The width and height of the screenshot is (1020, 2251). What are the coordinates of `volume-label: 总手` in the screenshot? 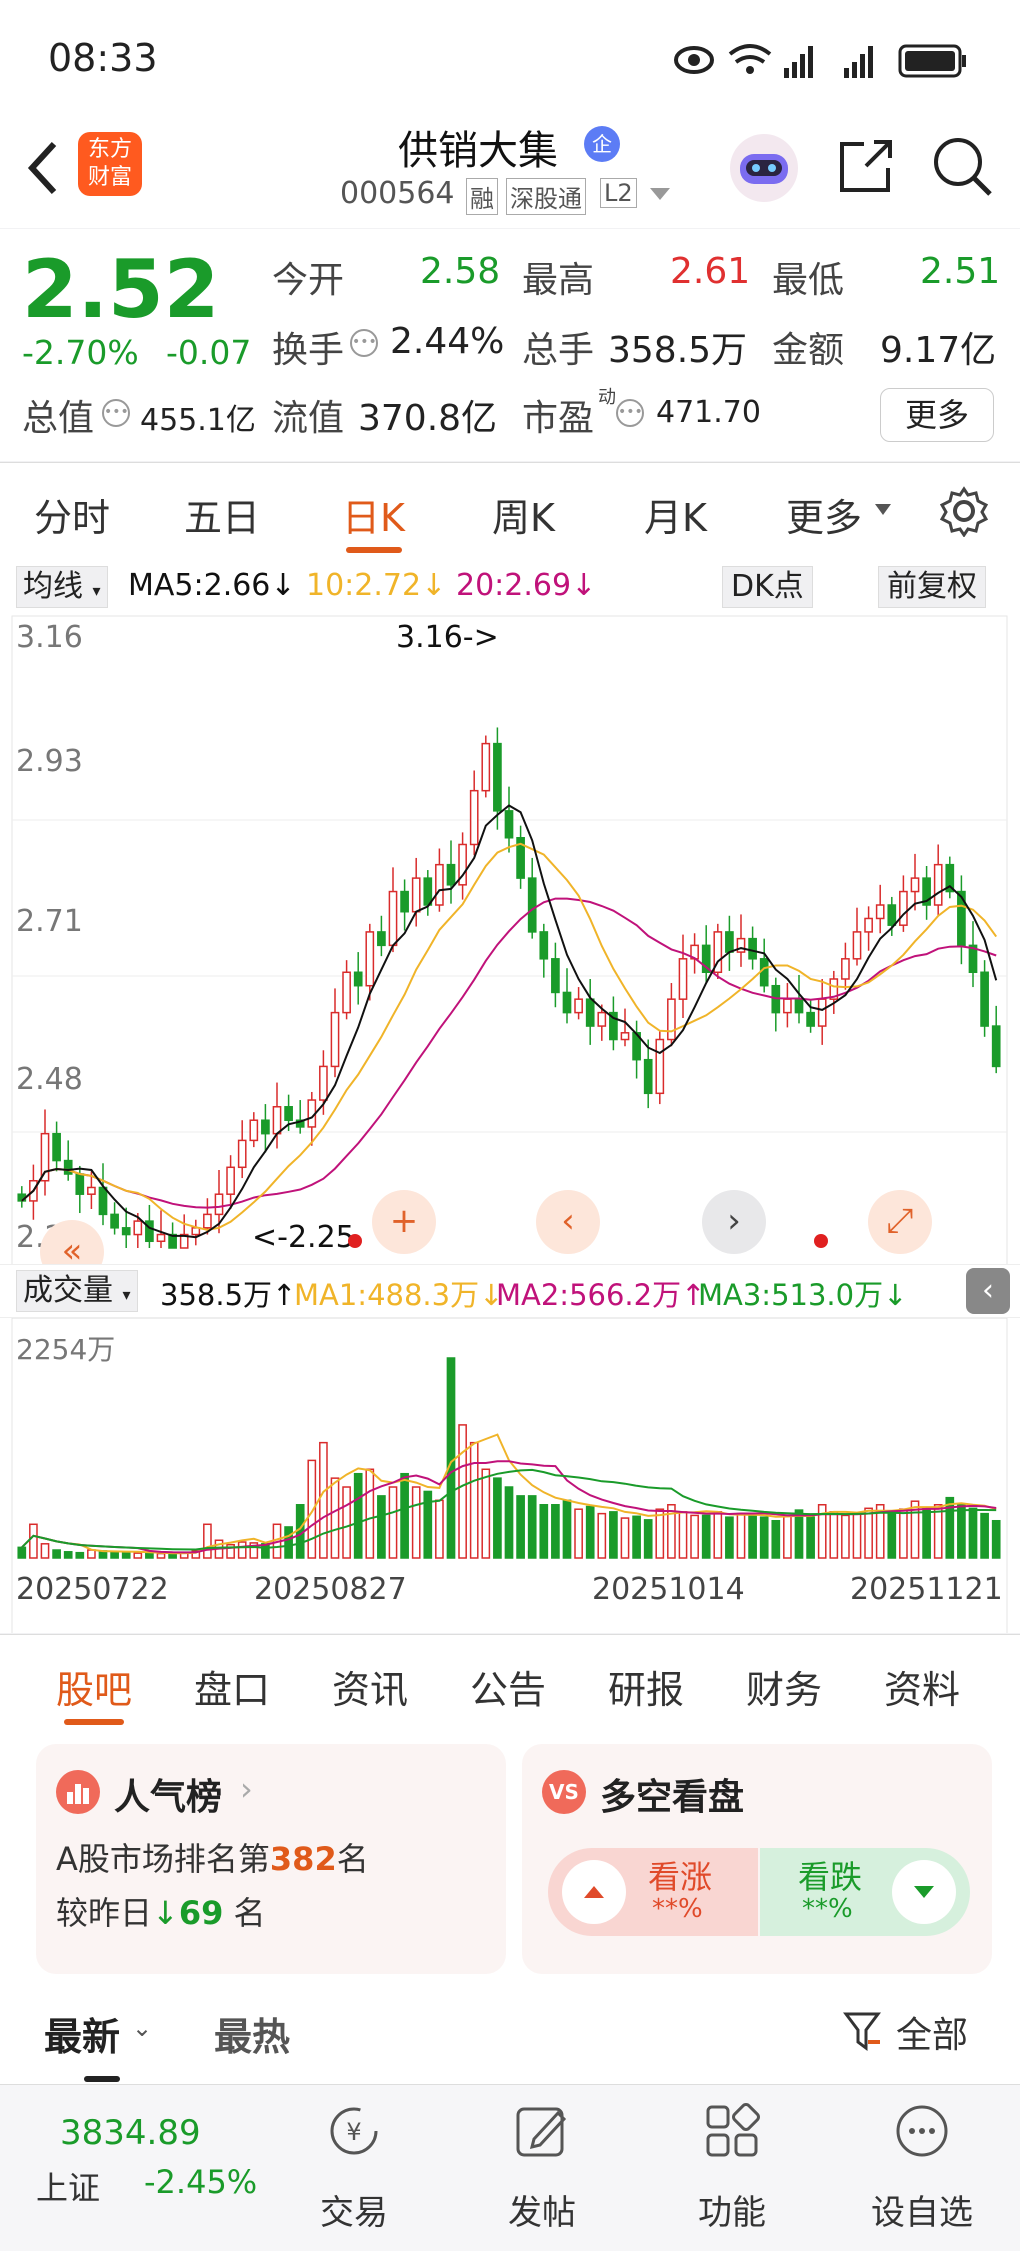 It's located at (558, 350).